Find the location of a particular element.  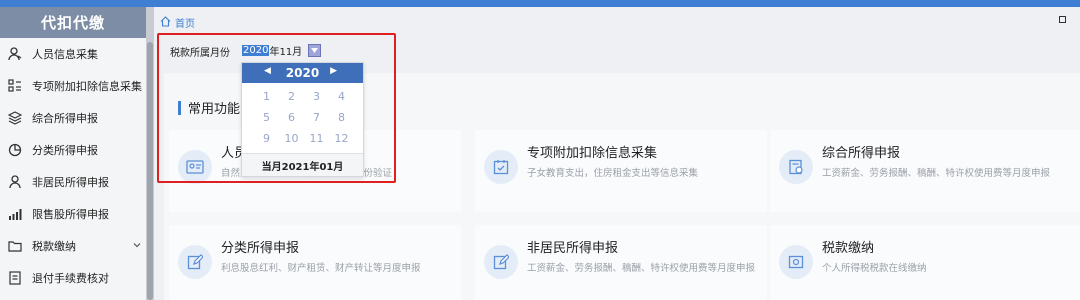

home-icon is located at coordinates (165, 22).